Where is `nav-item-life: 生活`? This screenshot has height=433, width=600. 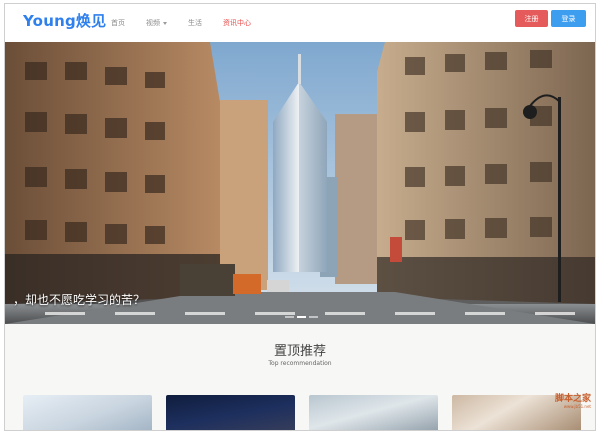
nav-item-life: 生活 is located at coordinates (195, 23).